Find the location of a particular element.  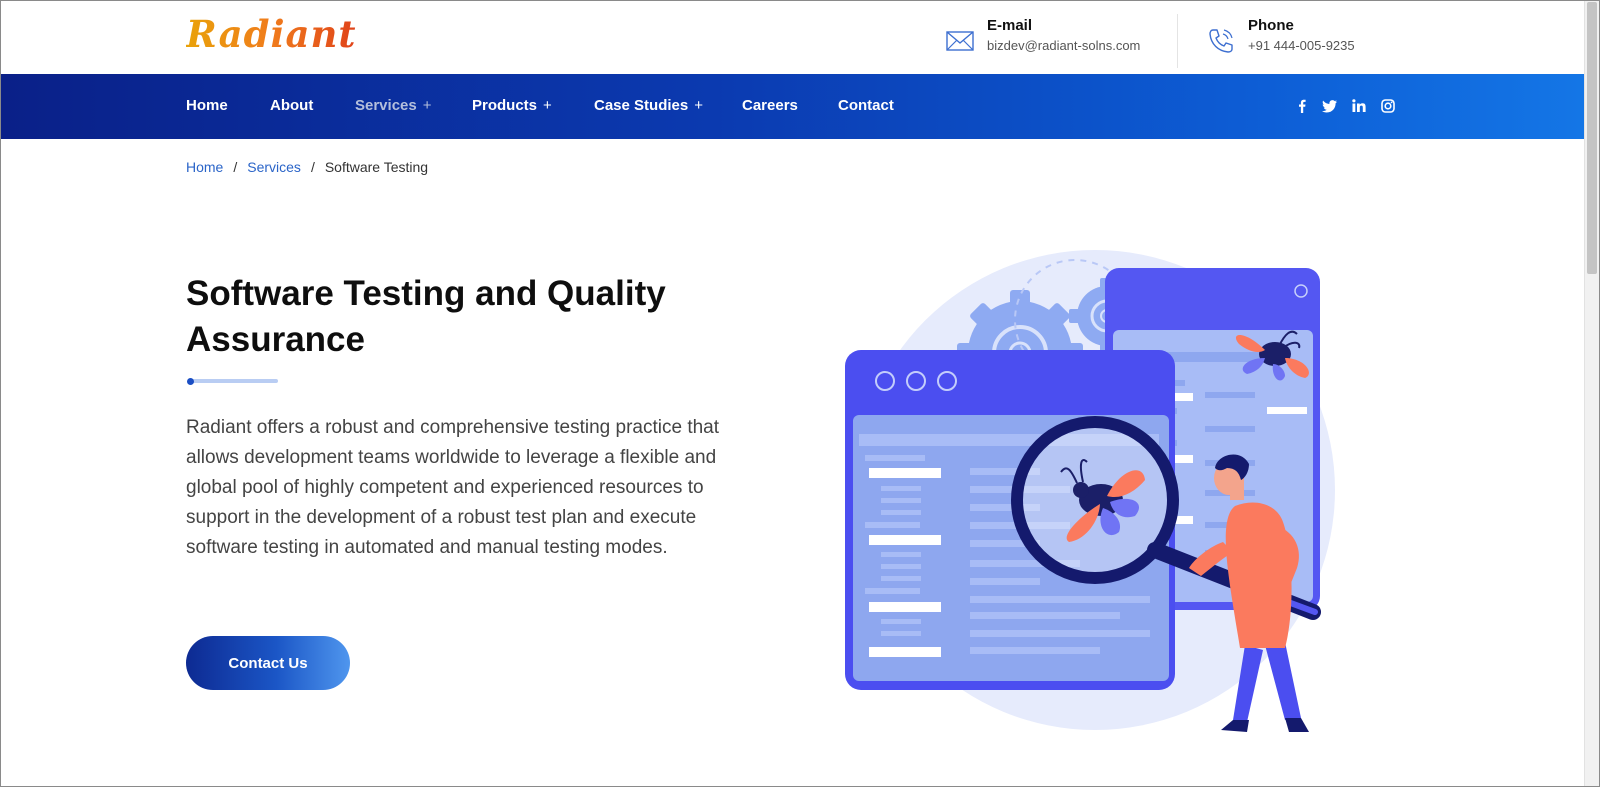

nav-item-services: Services + is located at coordinates (393, 105).